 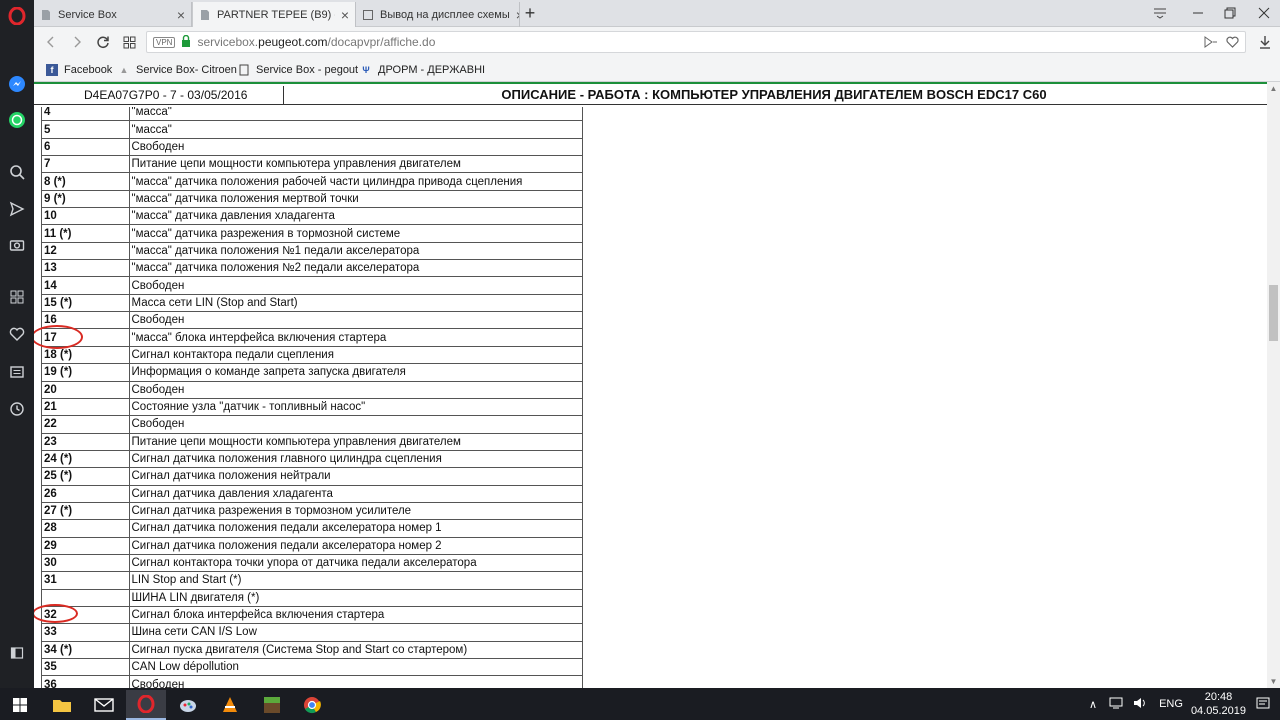 What do you see at coordinates (312, 580) in the screenshot?
I see `table-row: 31 LIN Stop and Start (*)` at bounding box center [312, 580].